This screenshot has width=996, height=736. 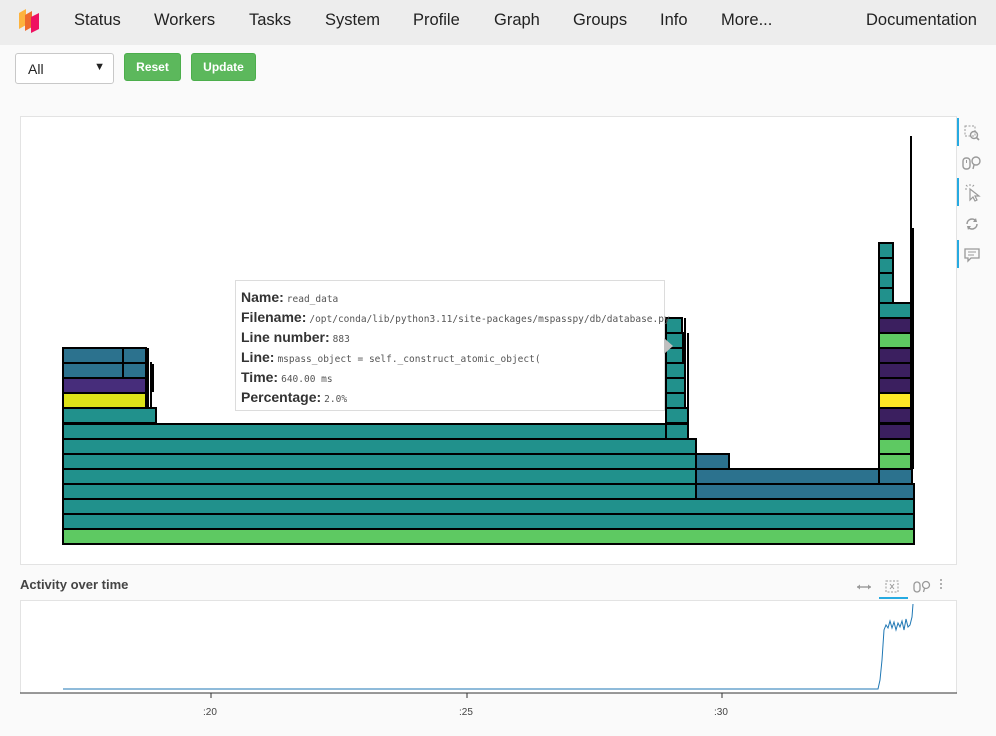 I want to click on nav-graph: Graph, so click(x=517, y=20).